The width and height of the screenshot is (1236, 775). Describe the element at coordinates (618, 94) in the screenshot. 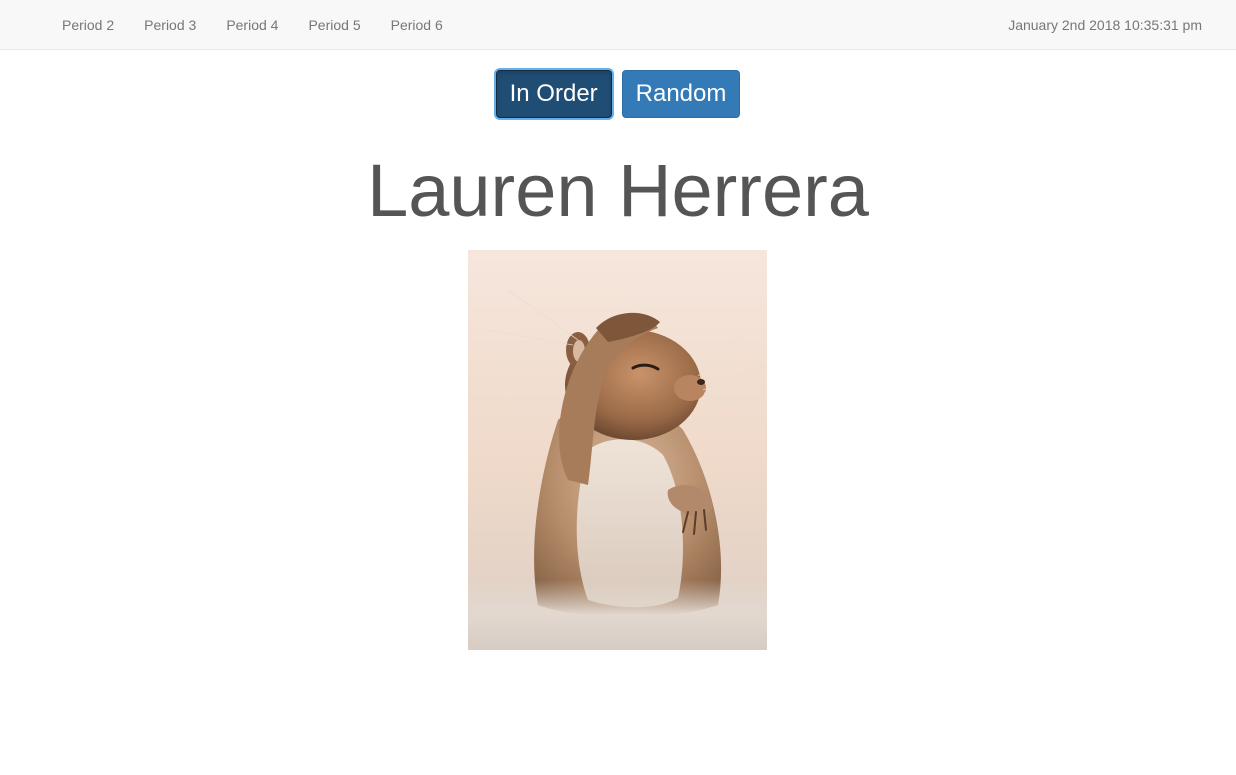

I see `order-controls: In Order Random` at that location.